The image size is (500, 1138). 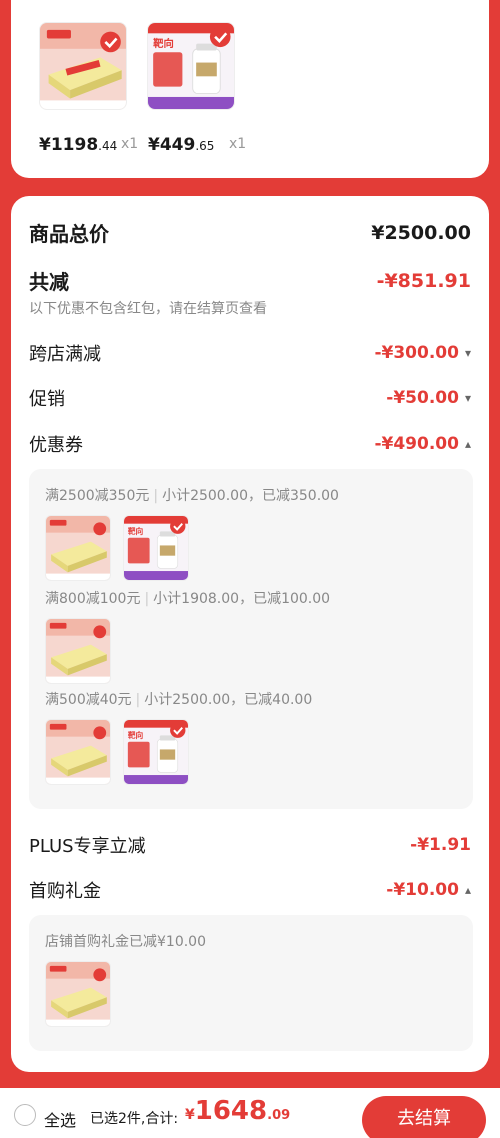 I want to click on cross-store-row: 跨店满减 -¥300.00 ▾, so click(x=250, y=353).